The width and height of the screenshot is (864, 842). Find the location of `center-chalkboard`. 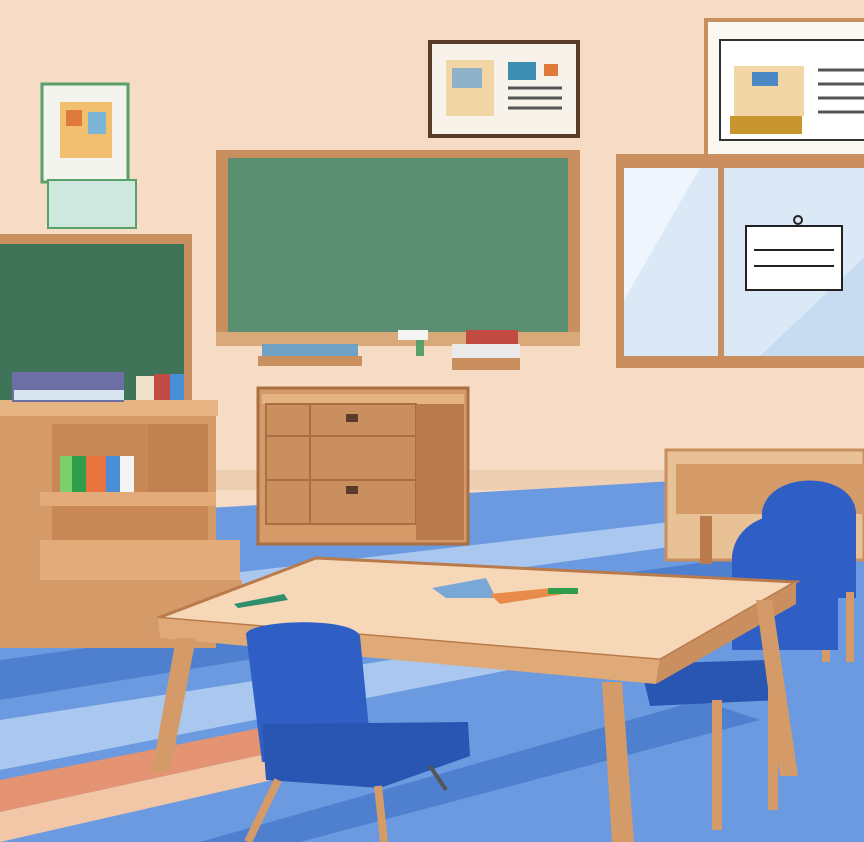

center-chalkboard is located at coordinates (398, 260).